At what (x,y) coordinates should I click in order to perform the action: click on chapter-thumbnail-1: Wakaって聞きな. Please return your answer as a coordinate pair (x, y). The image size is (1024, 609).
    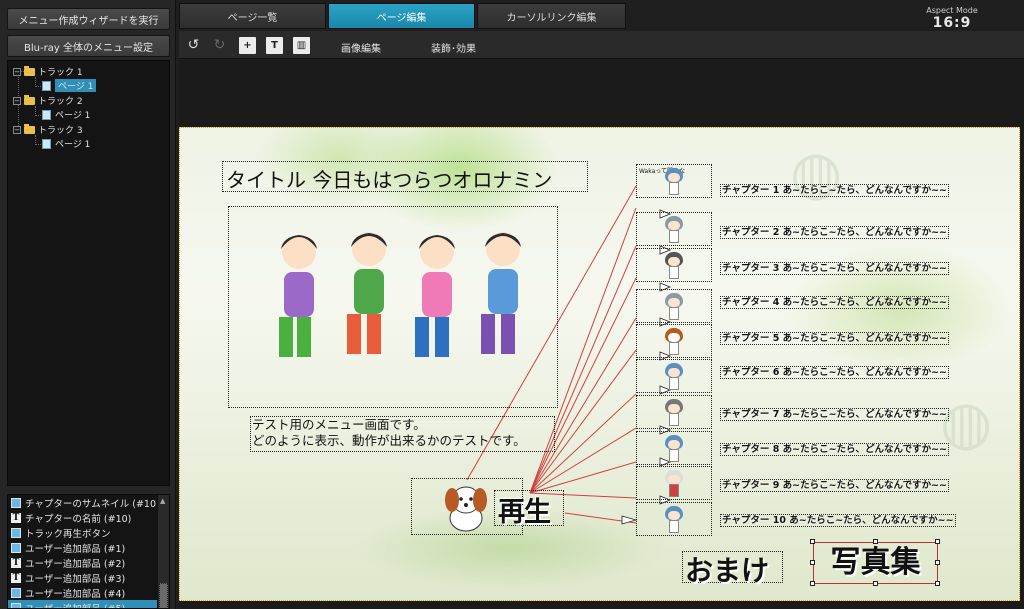
    Looking at the image, I should click on (674, 181).